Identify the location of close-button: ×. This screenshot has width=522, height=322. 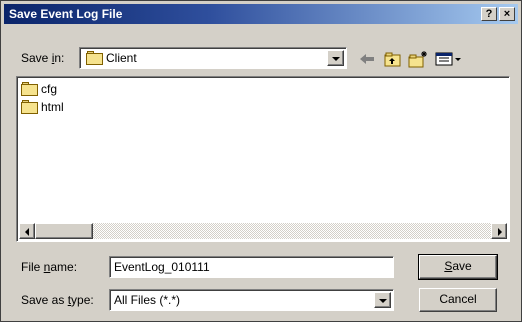
(507, 14).